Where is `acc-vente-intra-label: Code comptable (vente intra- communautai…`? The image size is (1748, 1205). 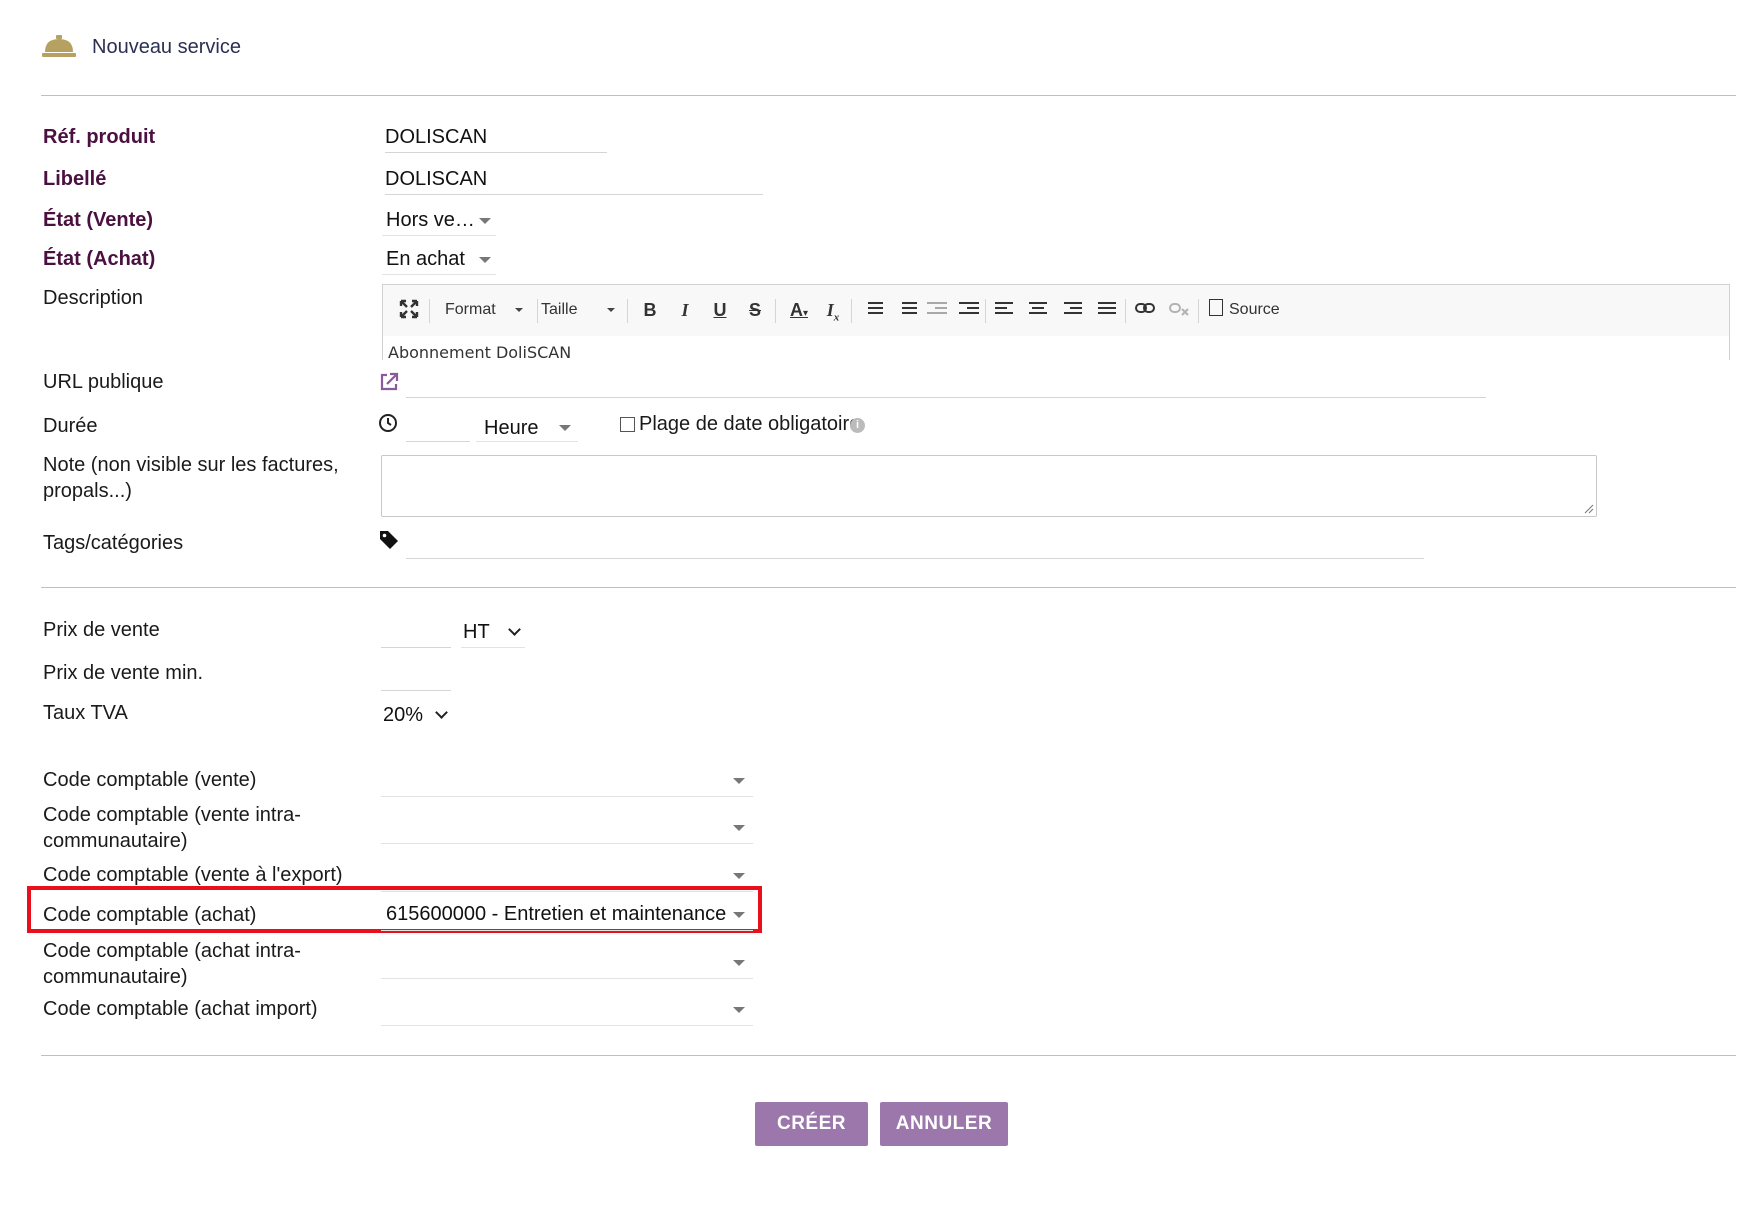
acc-vente-intra-label: Code comptable (vente intra- communautai… is located at coordinates (172, 828).